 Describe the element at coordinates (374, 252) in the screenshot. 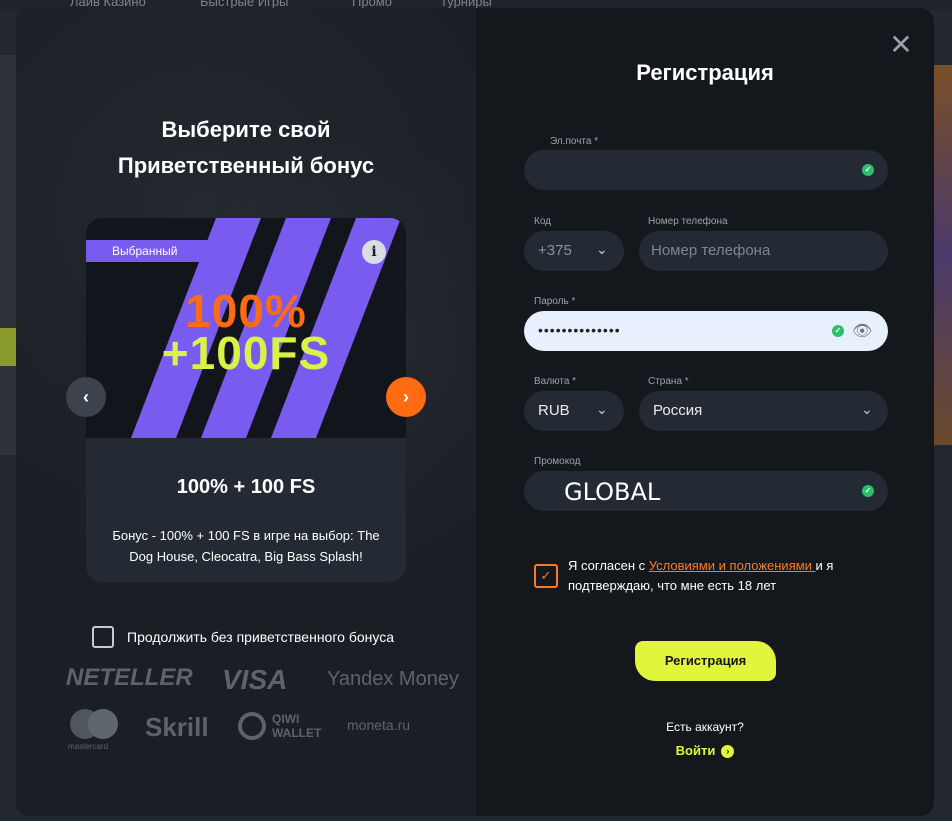

I see `info-icon: i` at that location.